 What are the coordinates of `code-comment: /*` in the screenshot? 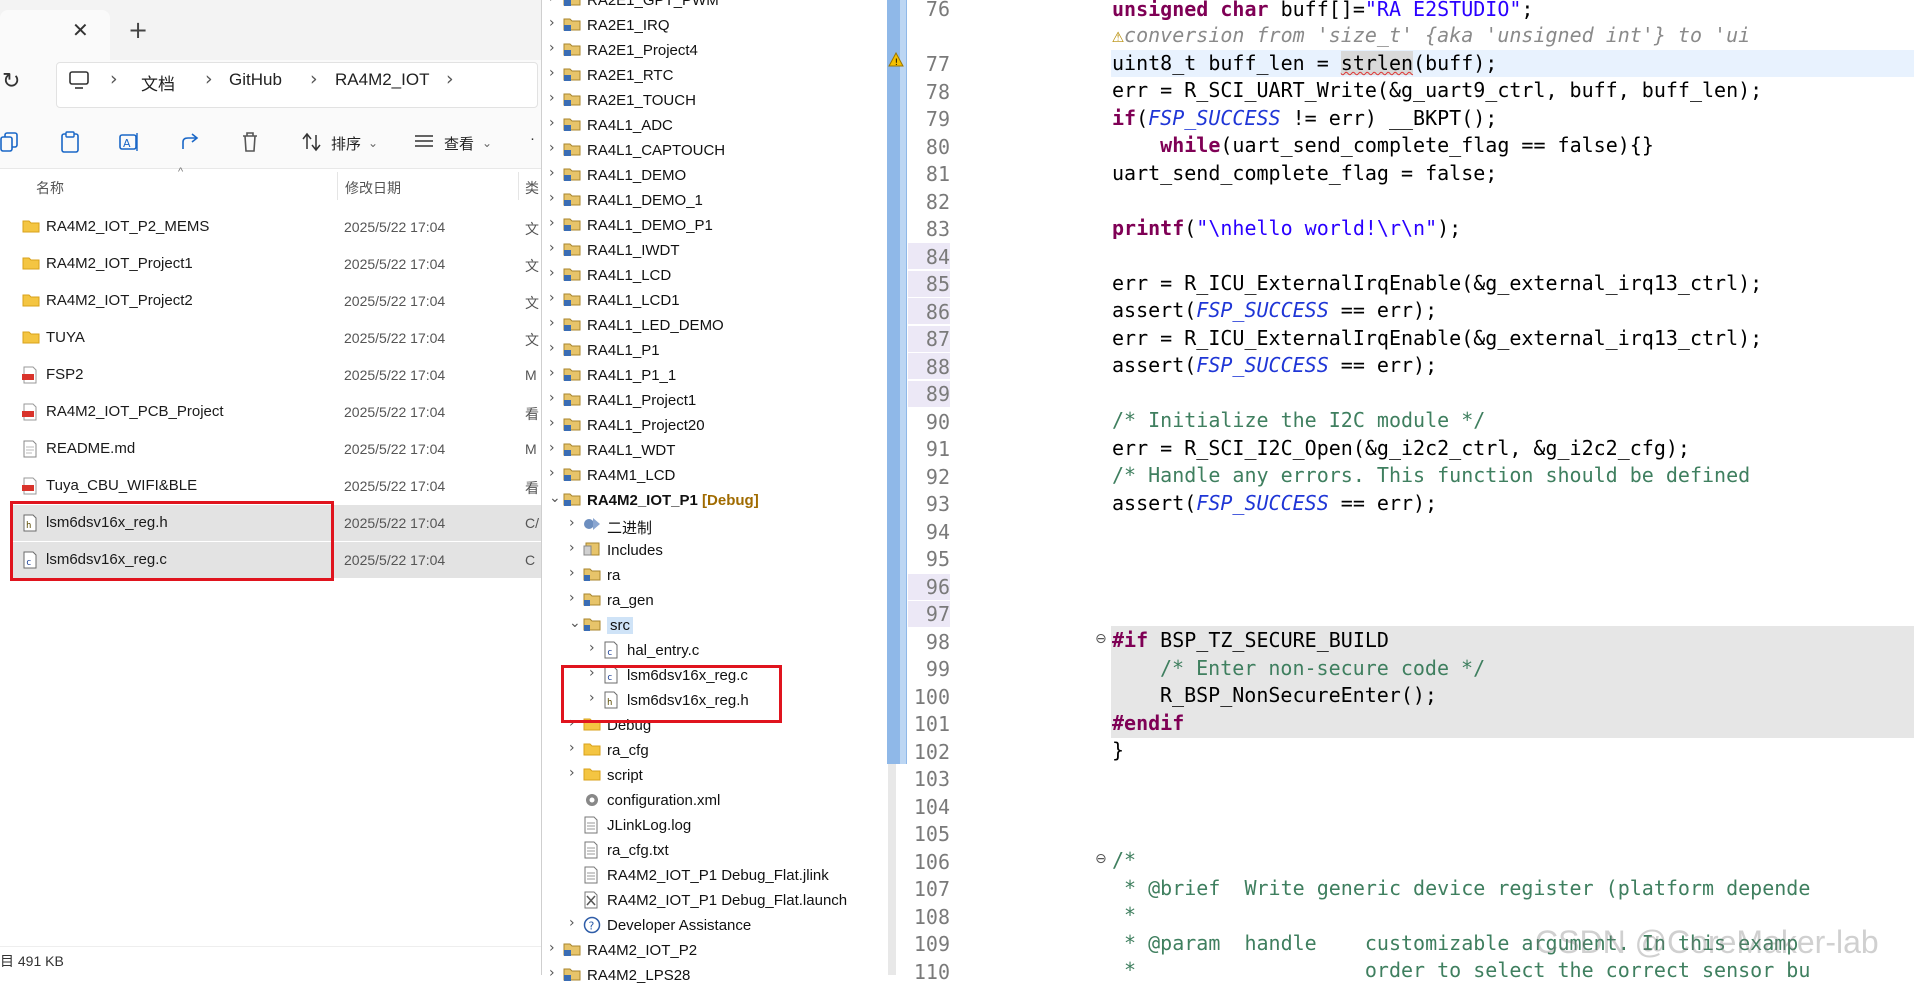 It's located at (1124, 860).